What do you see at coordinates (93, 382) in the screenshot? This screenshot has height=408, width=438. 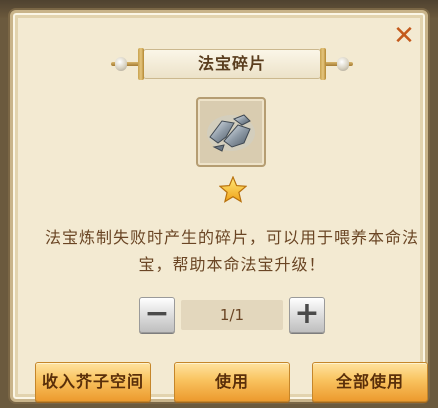 I see `store-button: 收入芥子空间` at bounding box center [93, 382].